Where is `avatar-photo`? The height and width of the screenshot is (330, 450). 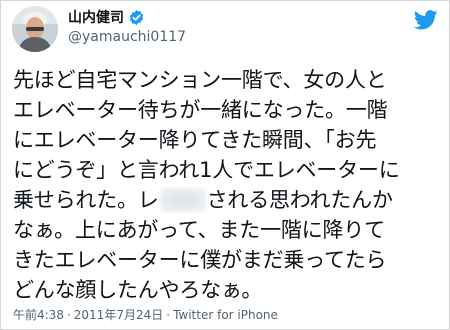 avatar-photo is located at coordinates (35, 29).